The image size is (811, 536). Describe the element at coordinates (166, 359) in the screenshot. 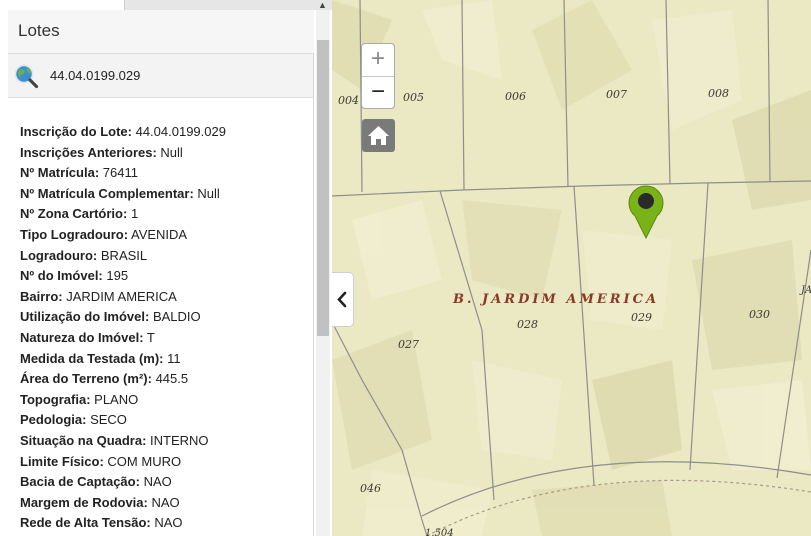

I see `attribute-row: Medida da Testada (m): 11` at that location.